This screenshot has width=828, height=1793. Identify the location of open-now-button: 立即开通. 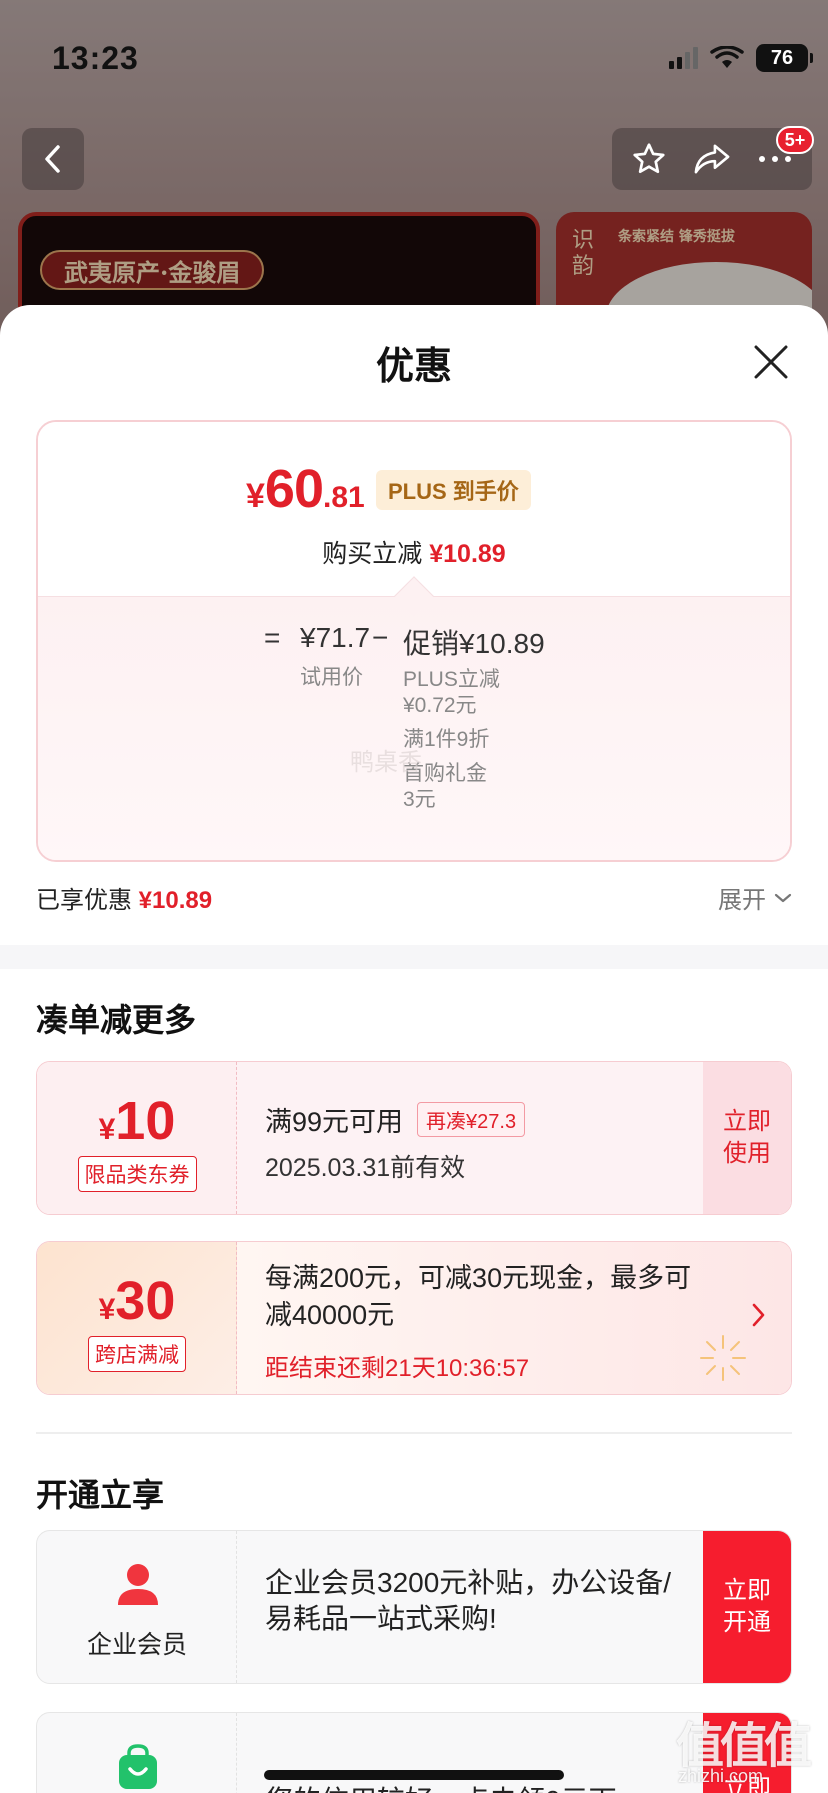
(747, 1607).